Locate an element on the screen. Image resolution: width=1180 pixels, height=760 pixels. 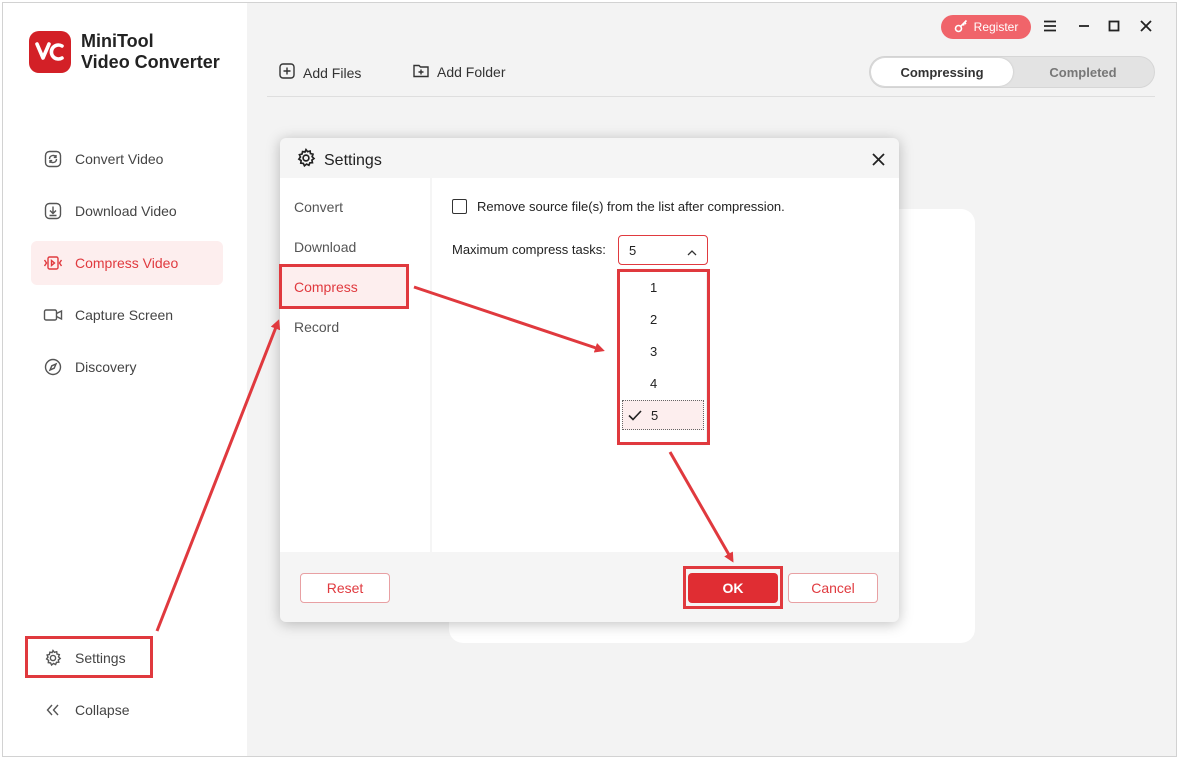
status-tab-switch: Compressing Completed is located at coordinates (1012, 72).